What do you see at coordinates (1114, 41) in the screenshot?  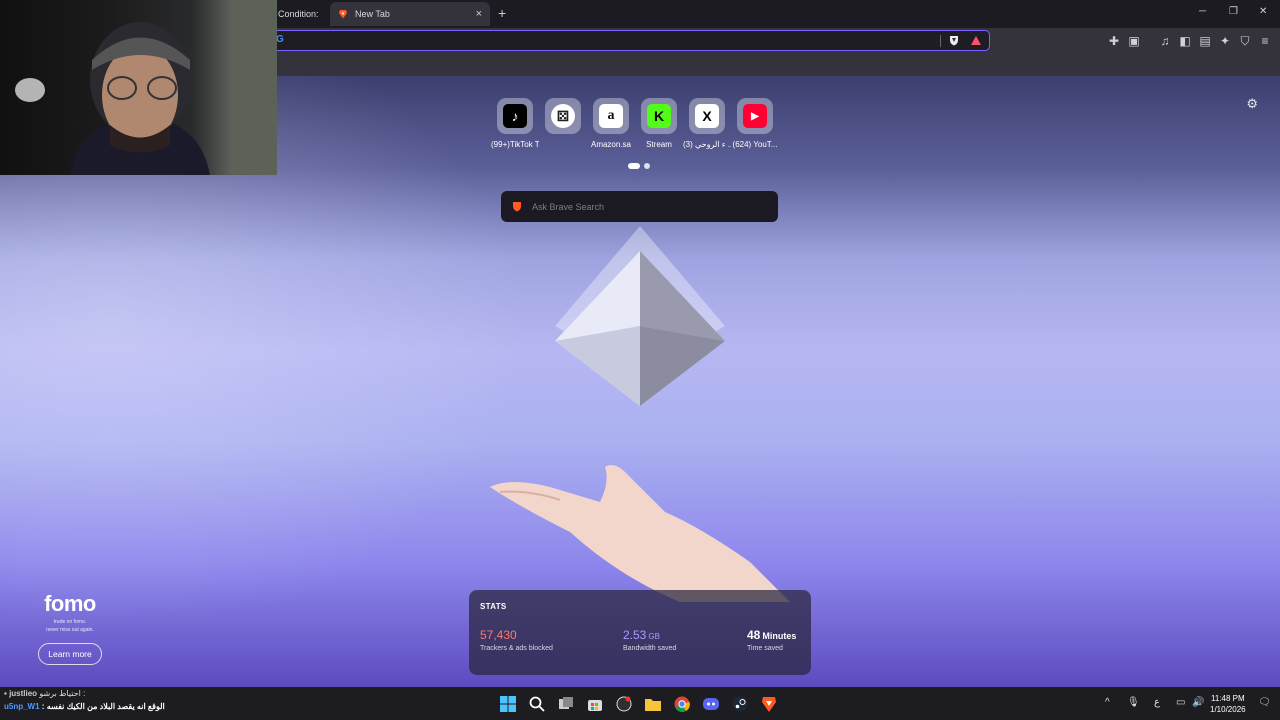 I see `extensions-icon: ✚` at bounding box center [1114, 41].